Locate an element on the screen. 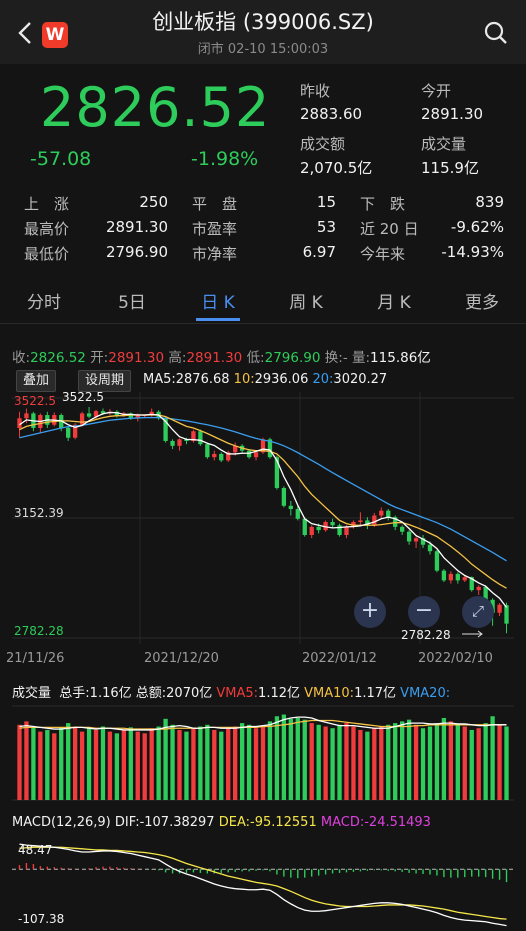  zoom-out-button: − is located at coordinates (424, 612).